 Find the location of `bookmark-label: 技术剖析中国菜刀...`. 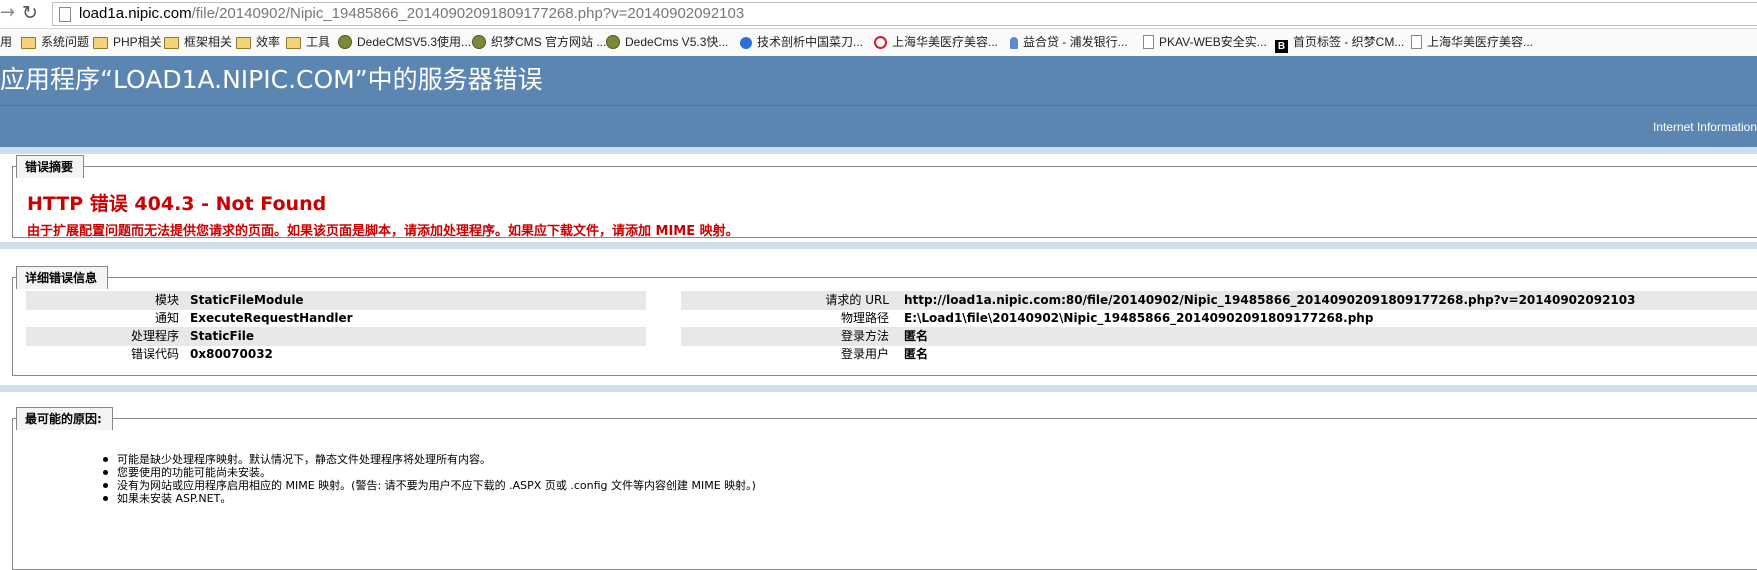

bookmark-label: 技术剖析中国菜刀... is located at coordinates (810, 42).